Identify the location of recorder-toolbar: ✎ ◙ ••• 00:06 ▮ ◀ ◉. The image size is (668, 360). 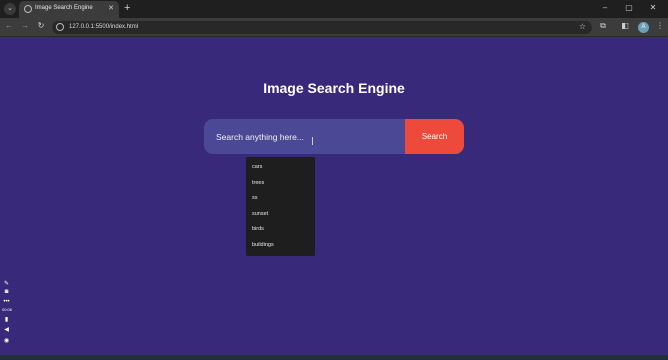
(6, 320).